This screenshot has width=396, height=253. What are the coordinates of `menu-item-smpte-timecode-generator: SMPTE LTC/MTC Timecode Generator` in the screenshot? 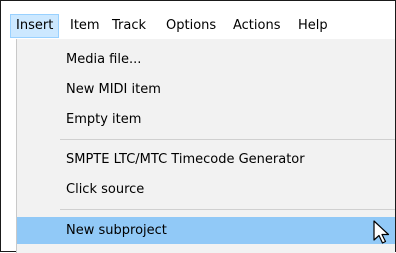 It's located at (206, 159).